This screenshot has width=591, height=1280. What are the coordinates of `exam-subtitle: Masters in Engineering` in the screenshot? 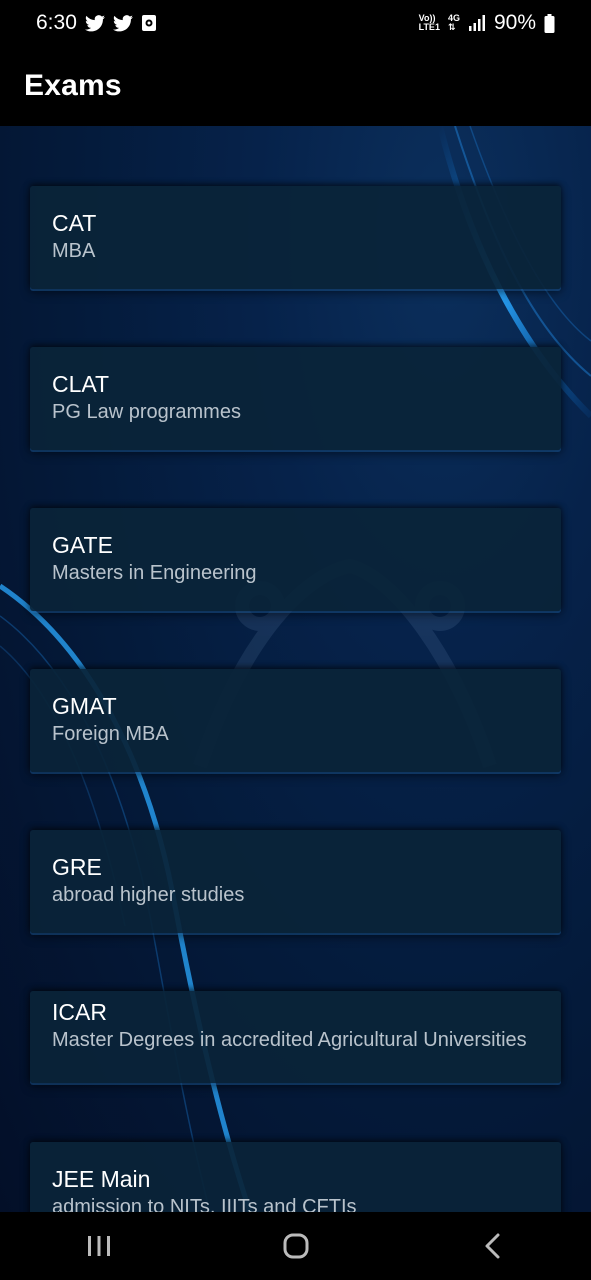 It's located at (154, 573).